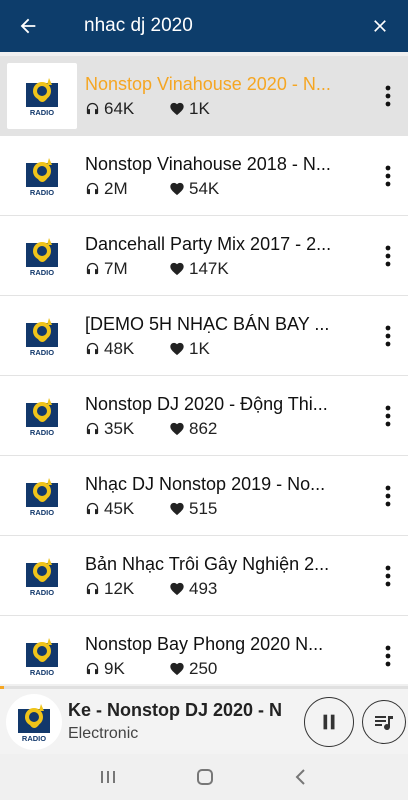 The height and width of the screenshot is (800, 408). I want to click on like-count: 147K, so click(199, 269).